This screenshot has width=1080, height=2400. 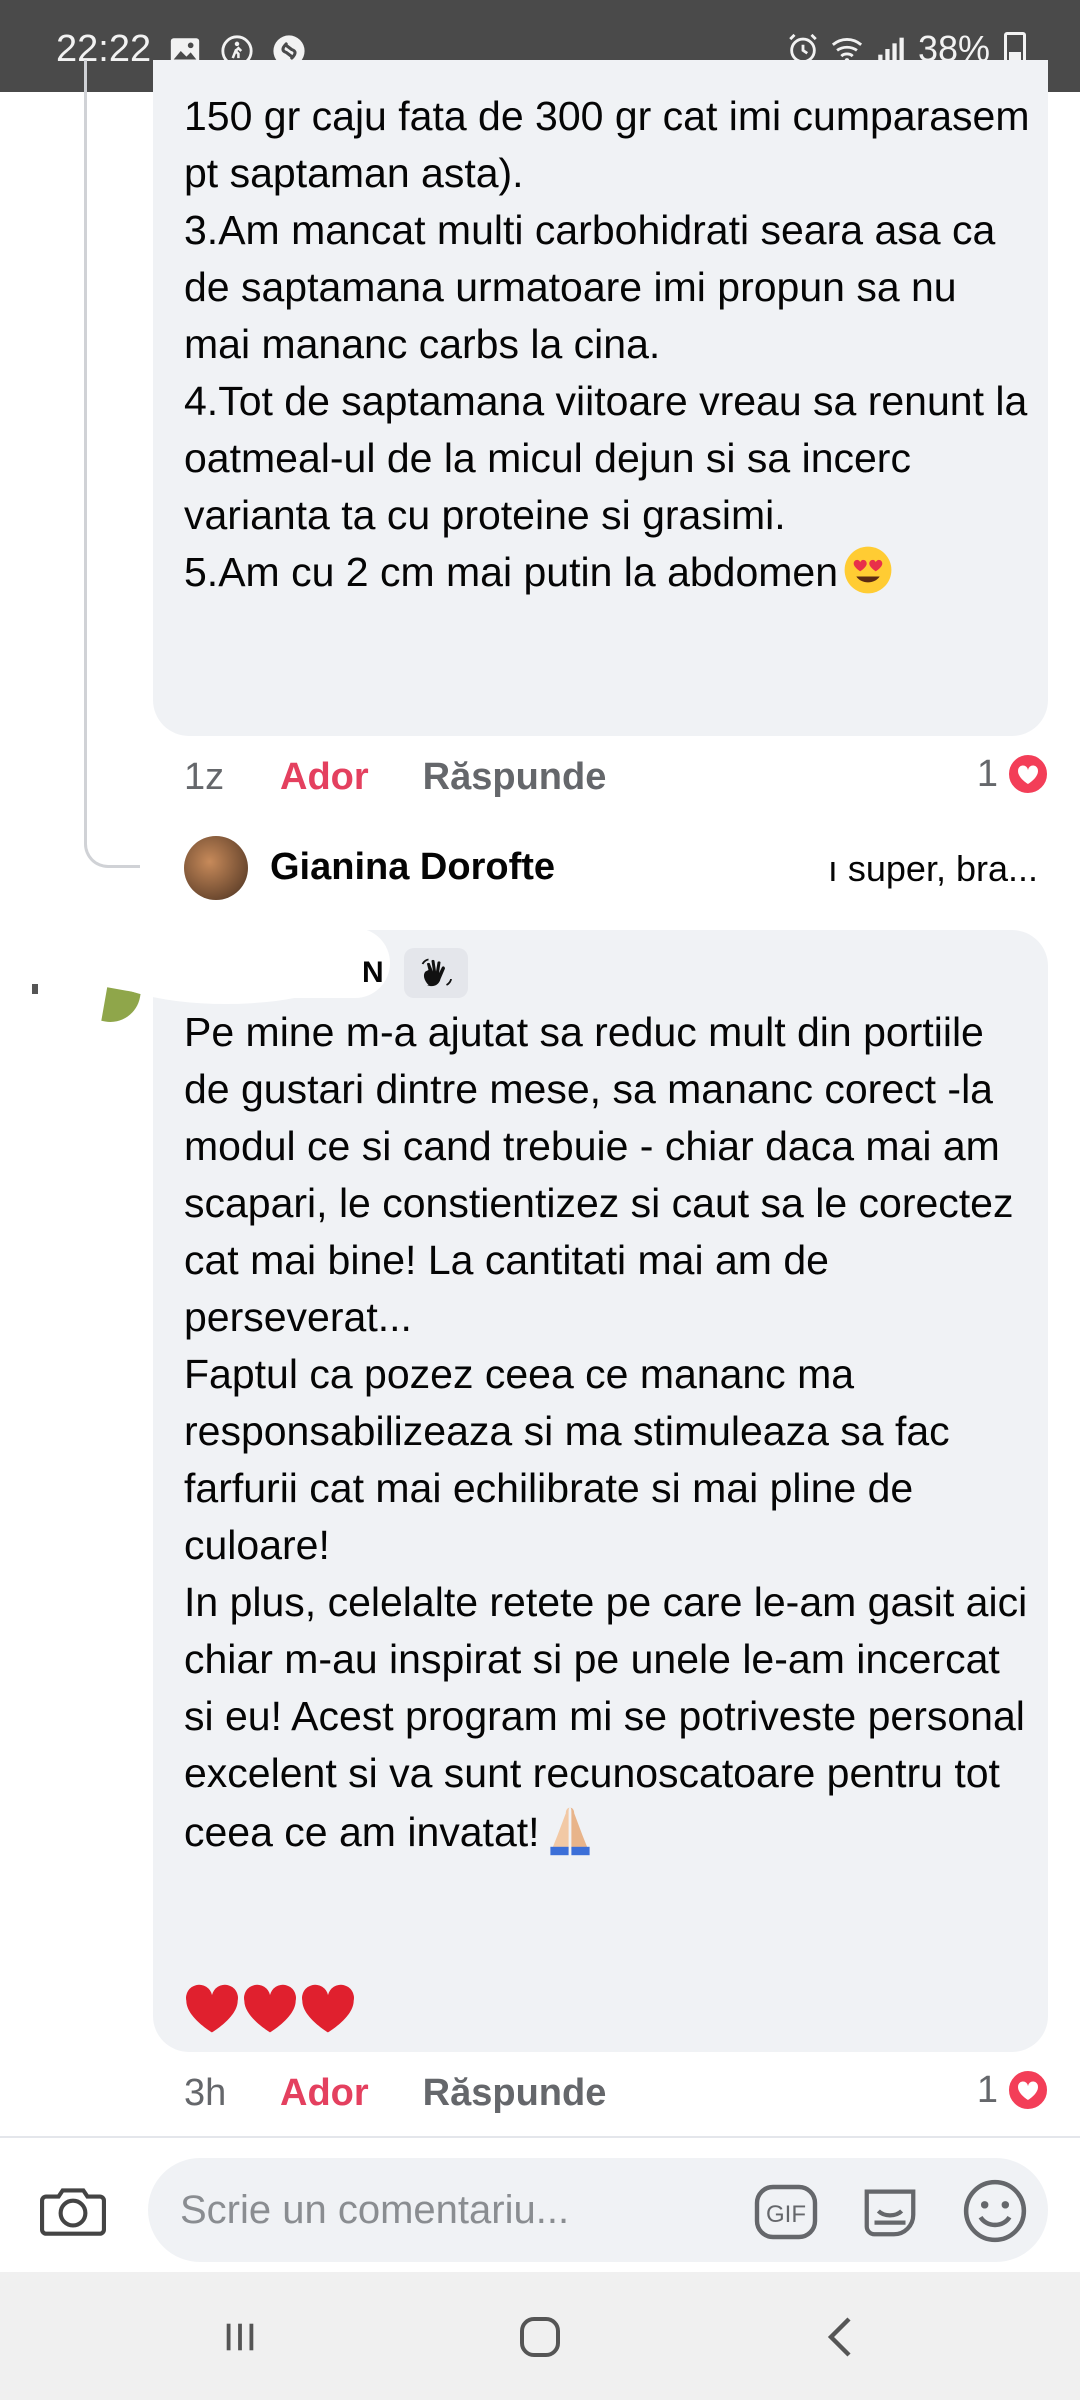 What do you see at coordinates (35, 989) in the screenshot?
I see `avatar-fragment` at bounding box center [35, 989].